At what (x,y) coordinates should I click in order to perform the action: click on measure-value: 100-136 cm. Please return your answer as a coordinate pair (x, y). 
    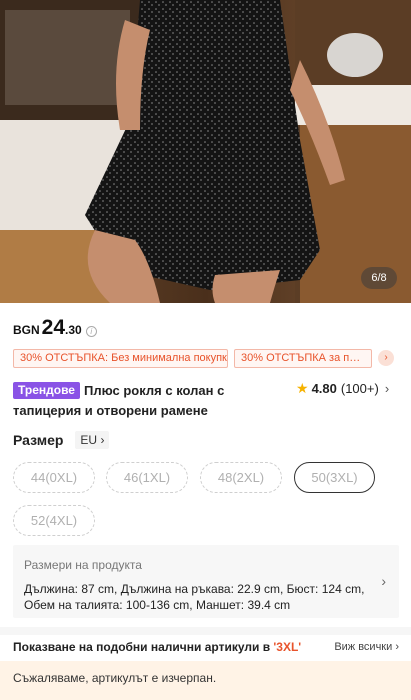
    Looking at the image, I should click on (157, 605).